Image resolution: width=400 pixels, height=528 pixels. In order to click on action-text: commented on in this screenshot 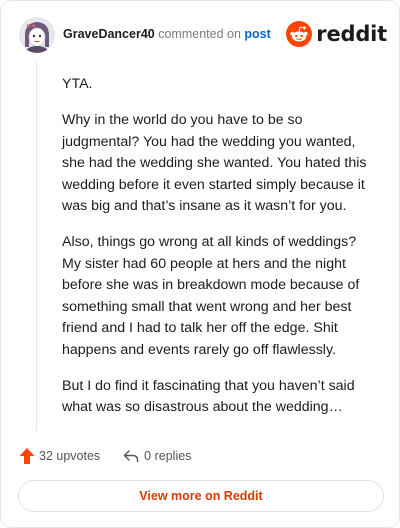, I will do `click(199, 34)`.